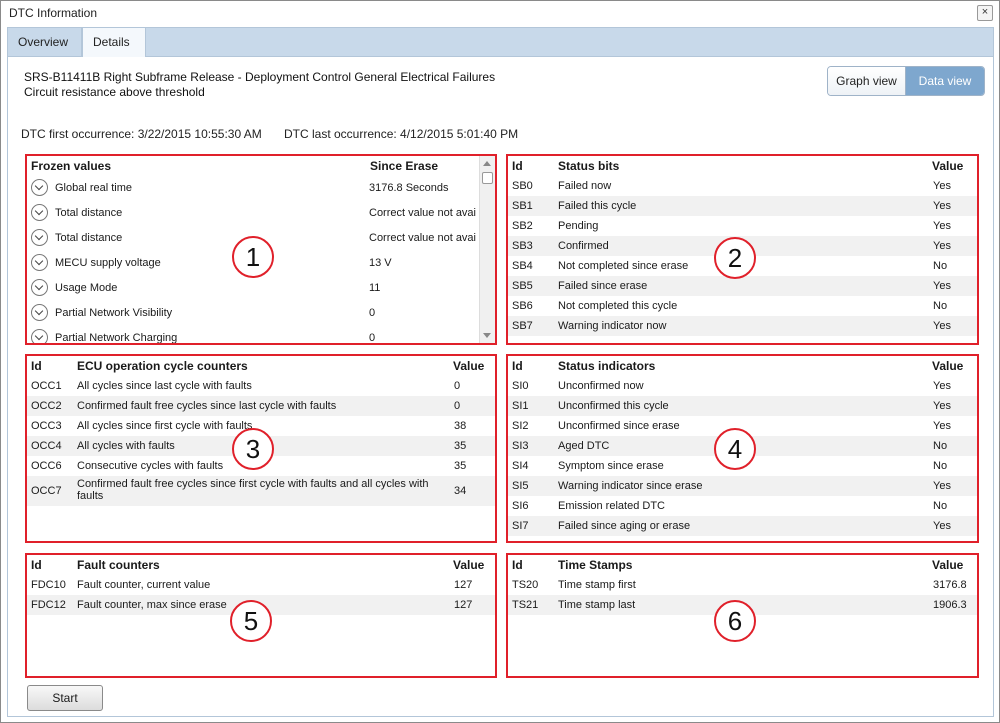 Image resolution: width=1000 pixels, height=723 pixels. I want to click on row-id: SI1, so click(520, 406).